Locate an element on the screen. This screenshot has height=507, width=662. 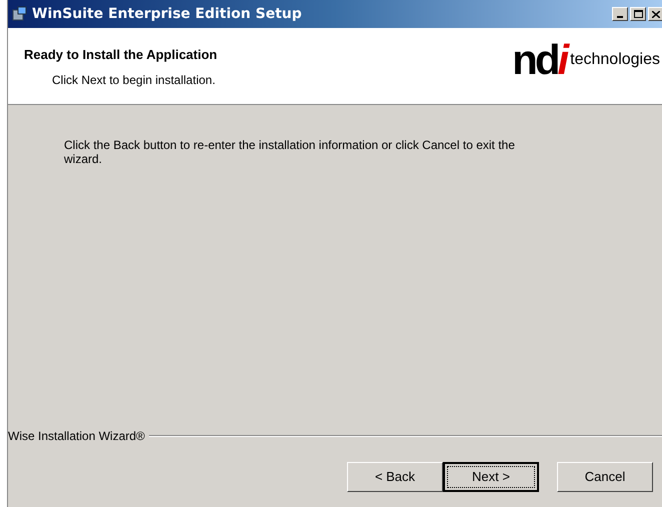
maximize-button is located at coordinates (638, 14).